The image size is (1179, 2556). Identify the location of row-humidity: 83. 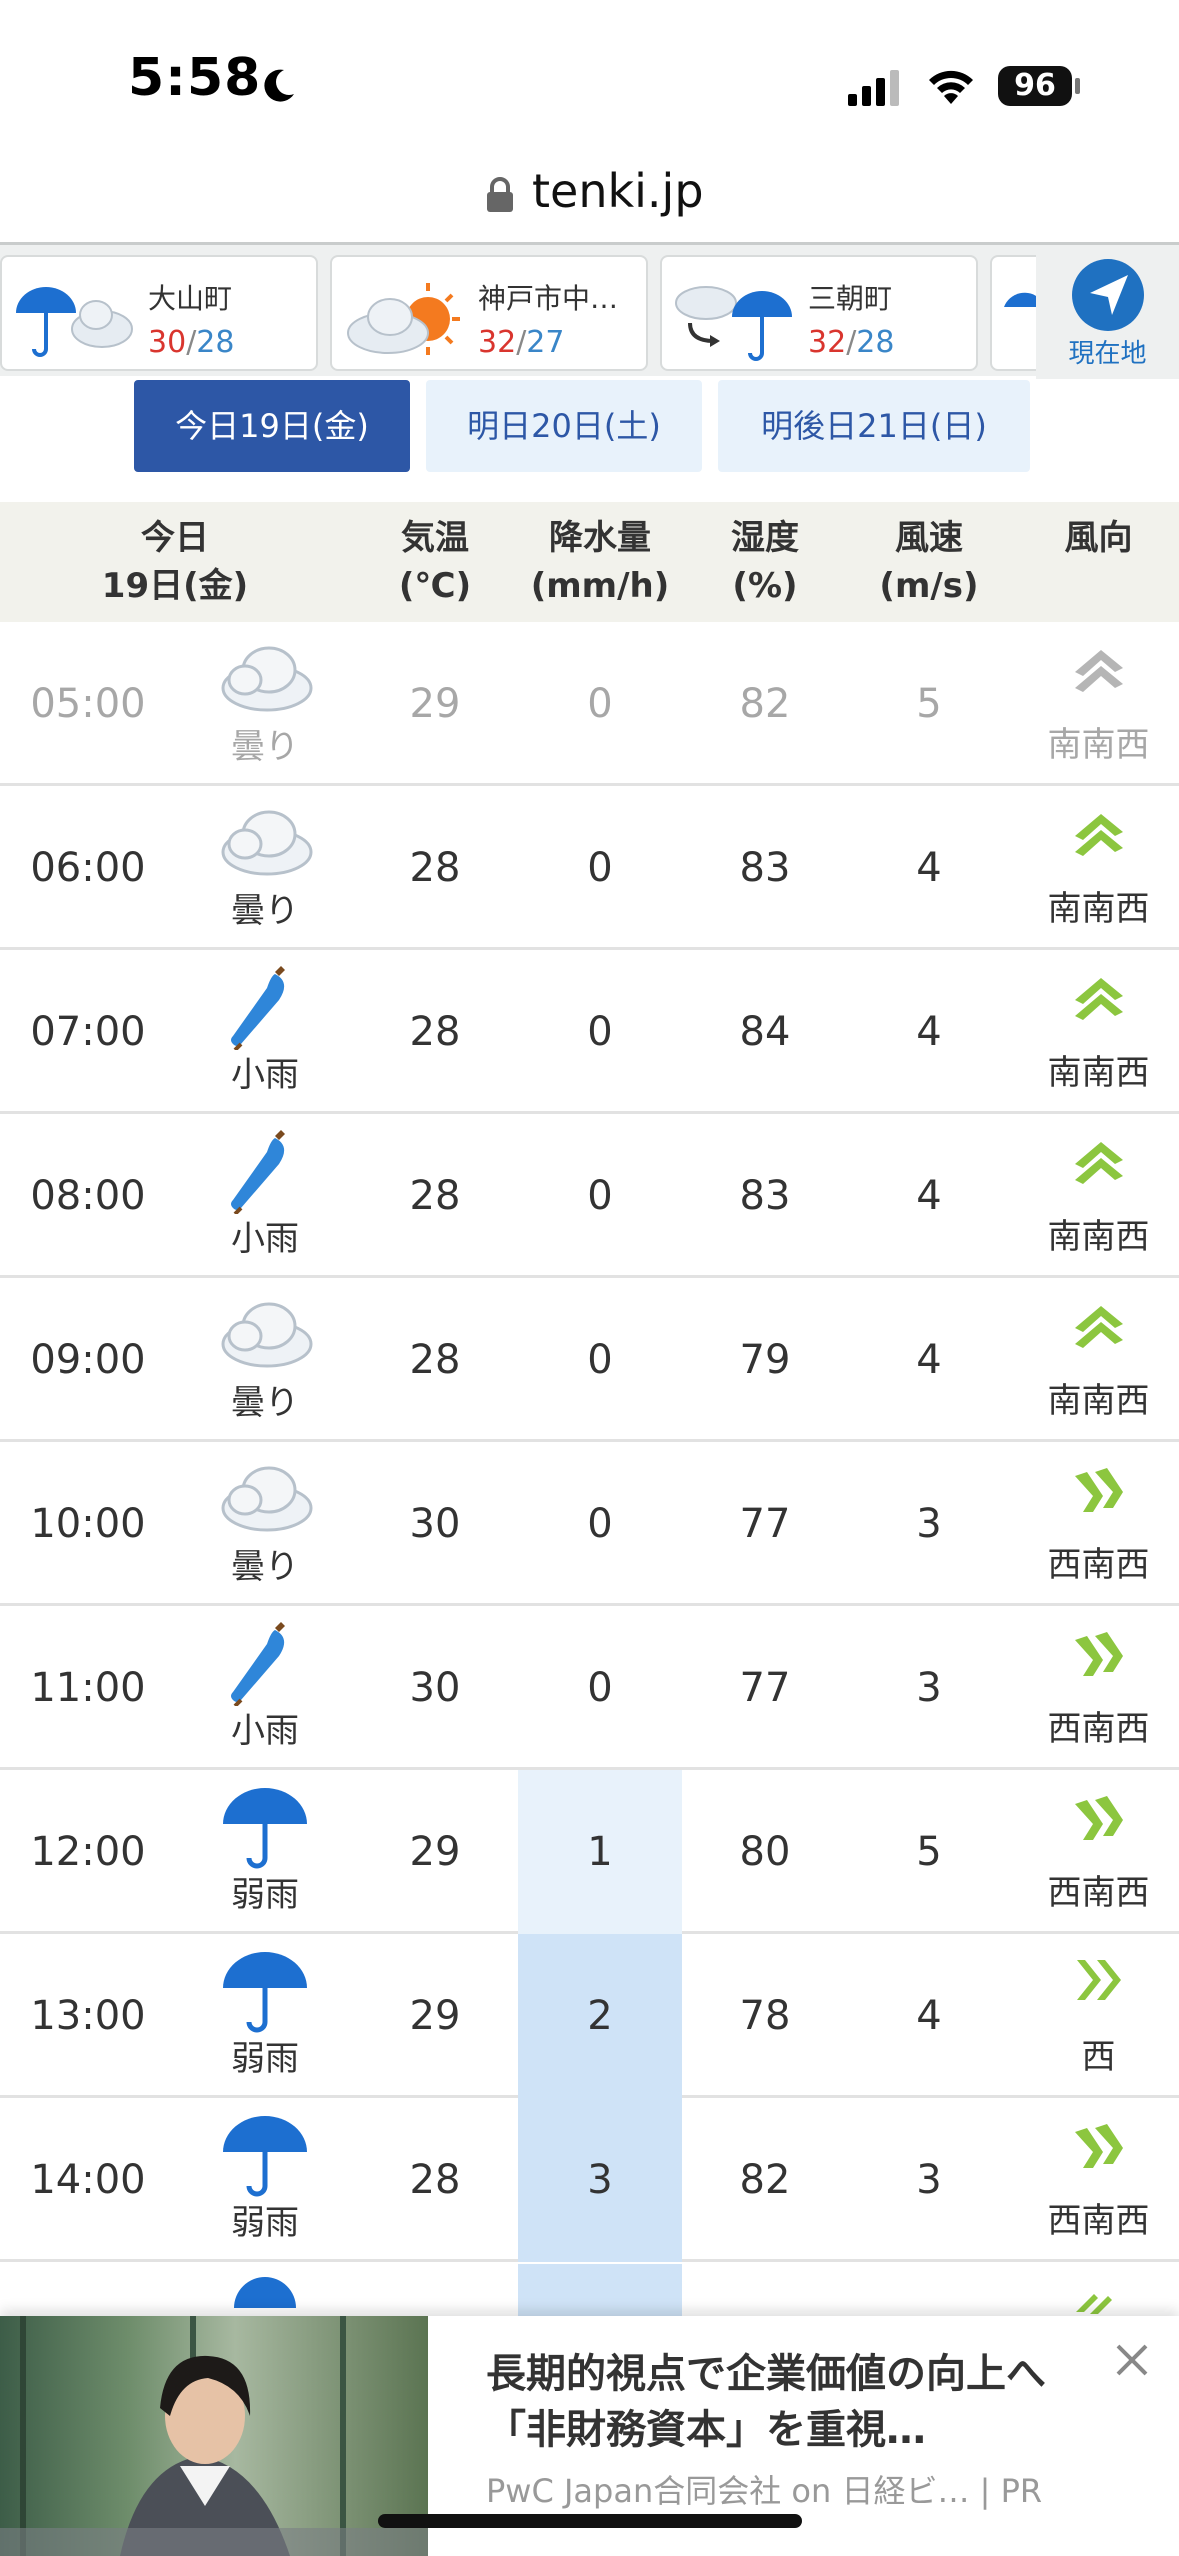
(765, 868).